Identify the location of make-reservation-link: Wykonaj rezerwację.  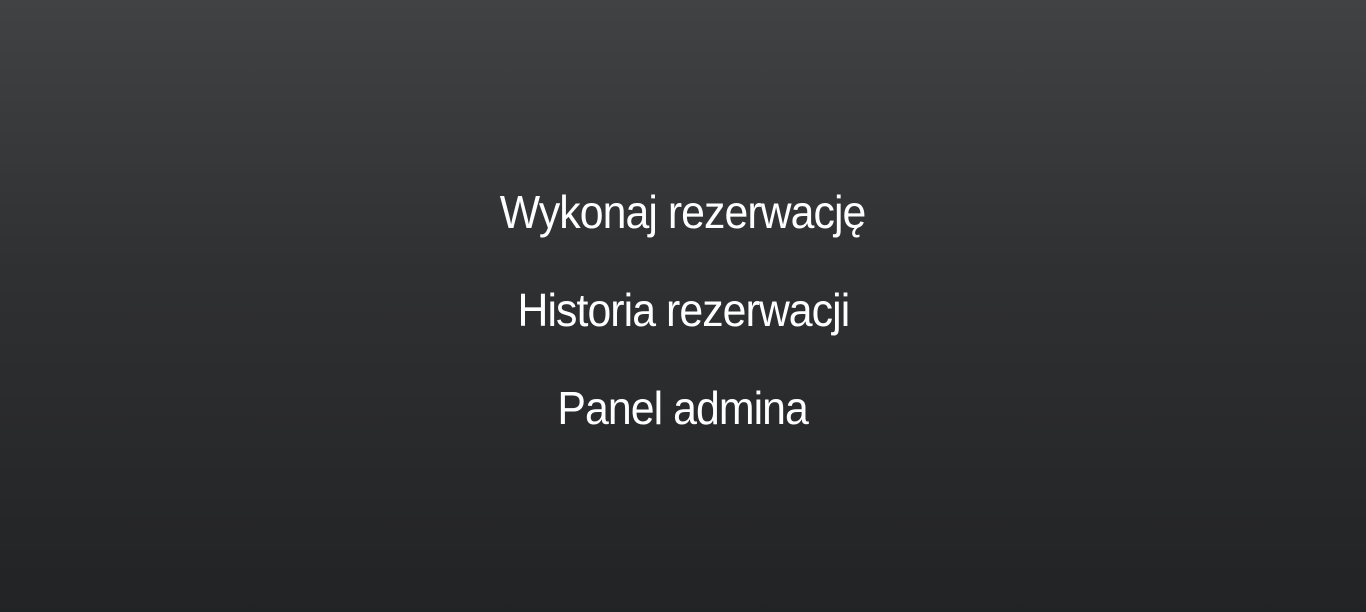
(683, 212).